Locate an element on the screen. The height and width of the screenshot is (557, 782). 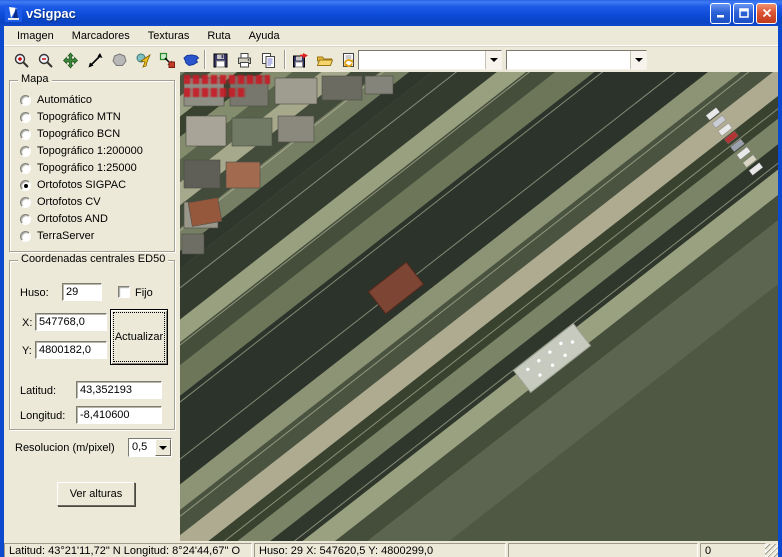
export-image-button is located at coordinates (300, 60).